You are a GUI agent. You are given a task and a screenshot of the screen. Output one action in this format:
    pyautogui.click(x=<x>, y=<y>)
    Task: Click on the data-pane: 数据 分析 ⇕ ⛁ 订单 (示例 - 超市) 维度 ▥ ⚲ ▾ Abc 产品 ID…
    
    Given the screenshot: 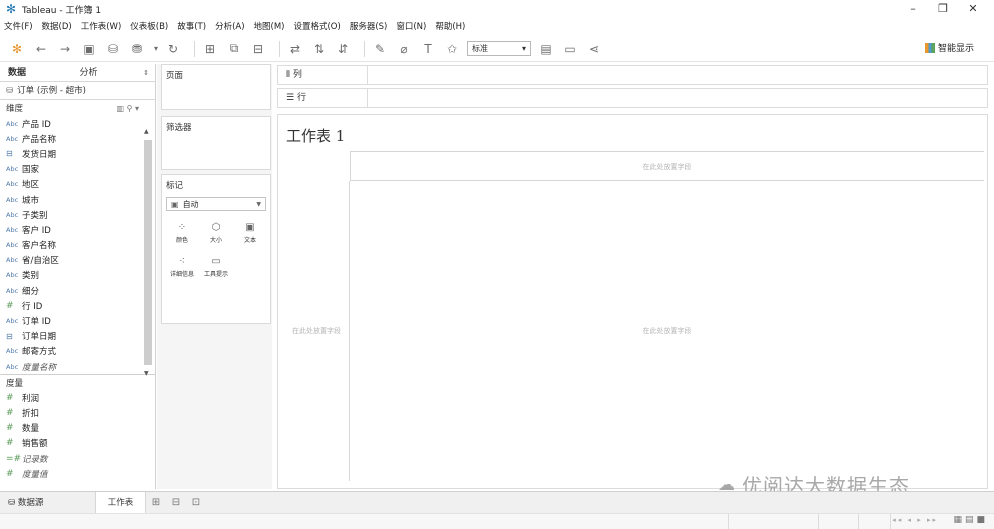 What is the action you would take?
    pyautogui.click(x=78, y=276)
    